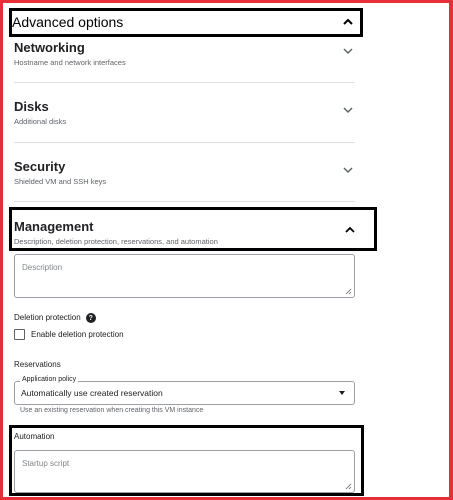 This screenshot has width=453, height=500. Describe the element at coordinates (37, 364) in the screenshot. I see `reservations-heading: Reservations` at that location.